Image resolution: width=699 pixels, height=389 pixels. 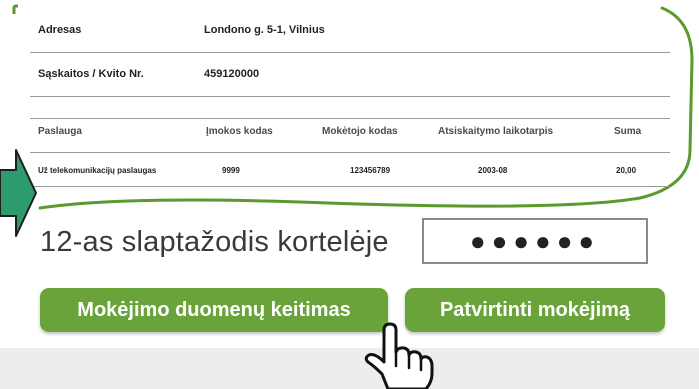 What do you see at coordinates (97, 170) in the screenshot?
I see `table-cell-service: Už telekomunikacijų paslaugas` at bounding box center [97, 170].